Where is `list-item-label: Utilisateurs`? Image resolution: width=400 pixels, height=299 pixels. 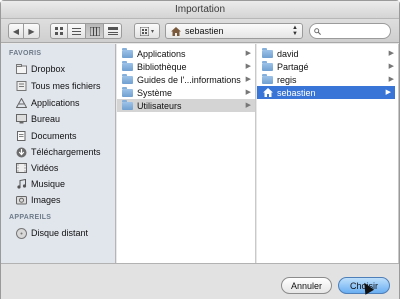
list-item-label: Utilisateurs is located at coordinates (159, 105).